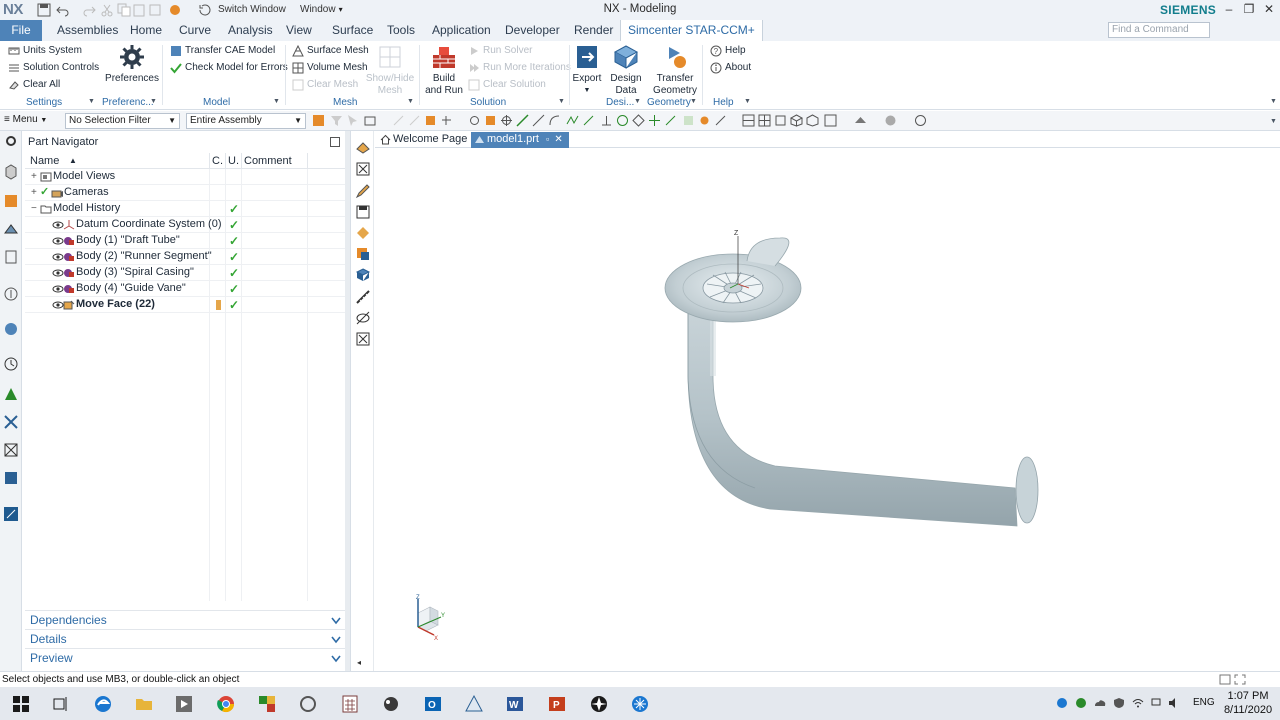 The image size is (1280, 720). Describe the element at coordinates (359, 662) in the screenshot. I see `collapse-strip-icon: ◂` at that location.